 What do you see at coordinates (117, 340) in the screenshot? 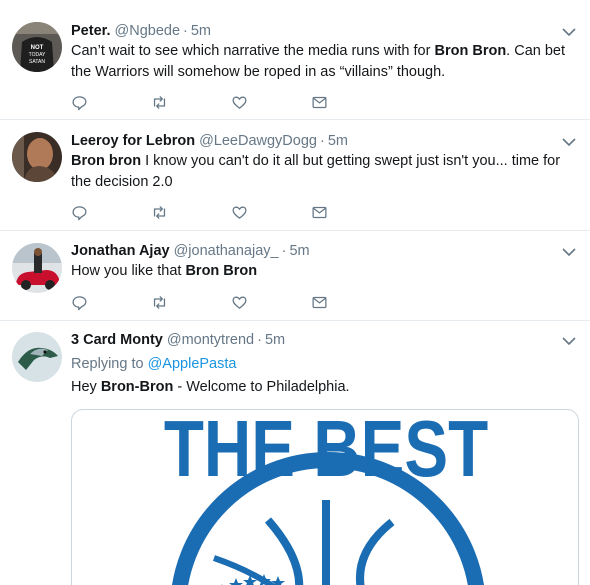
I see `display-name: 3 Card Monty` at bounding box center [117, 340].